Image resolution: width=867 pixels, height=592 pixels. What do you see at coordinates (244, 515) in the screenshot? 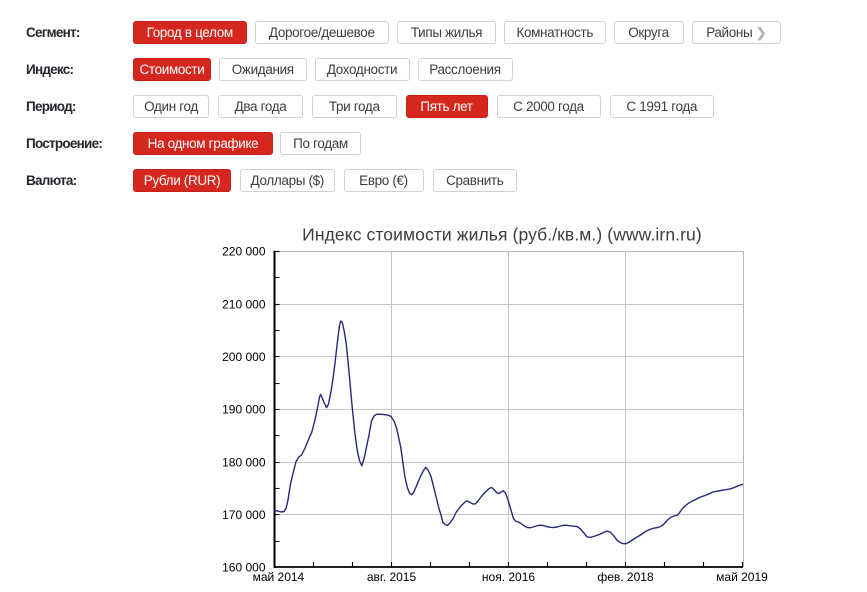
I see `svg-text: 170 000` at bounding box center [244, 515].